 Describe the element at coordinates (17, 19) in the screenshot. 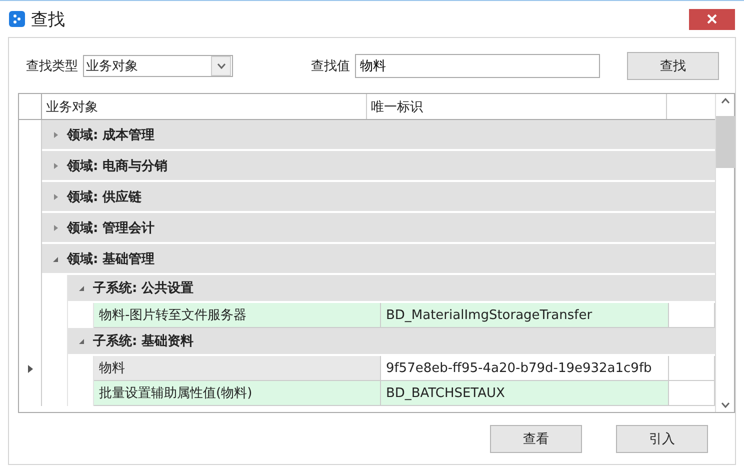

I see `app-icon` at that location.